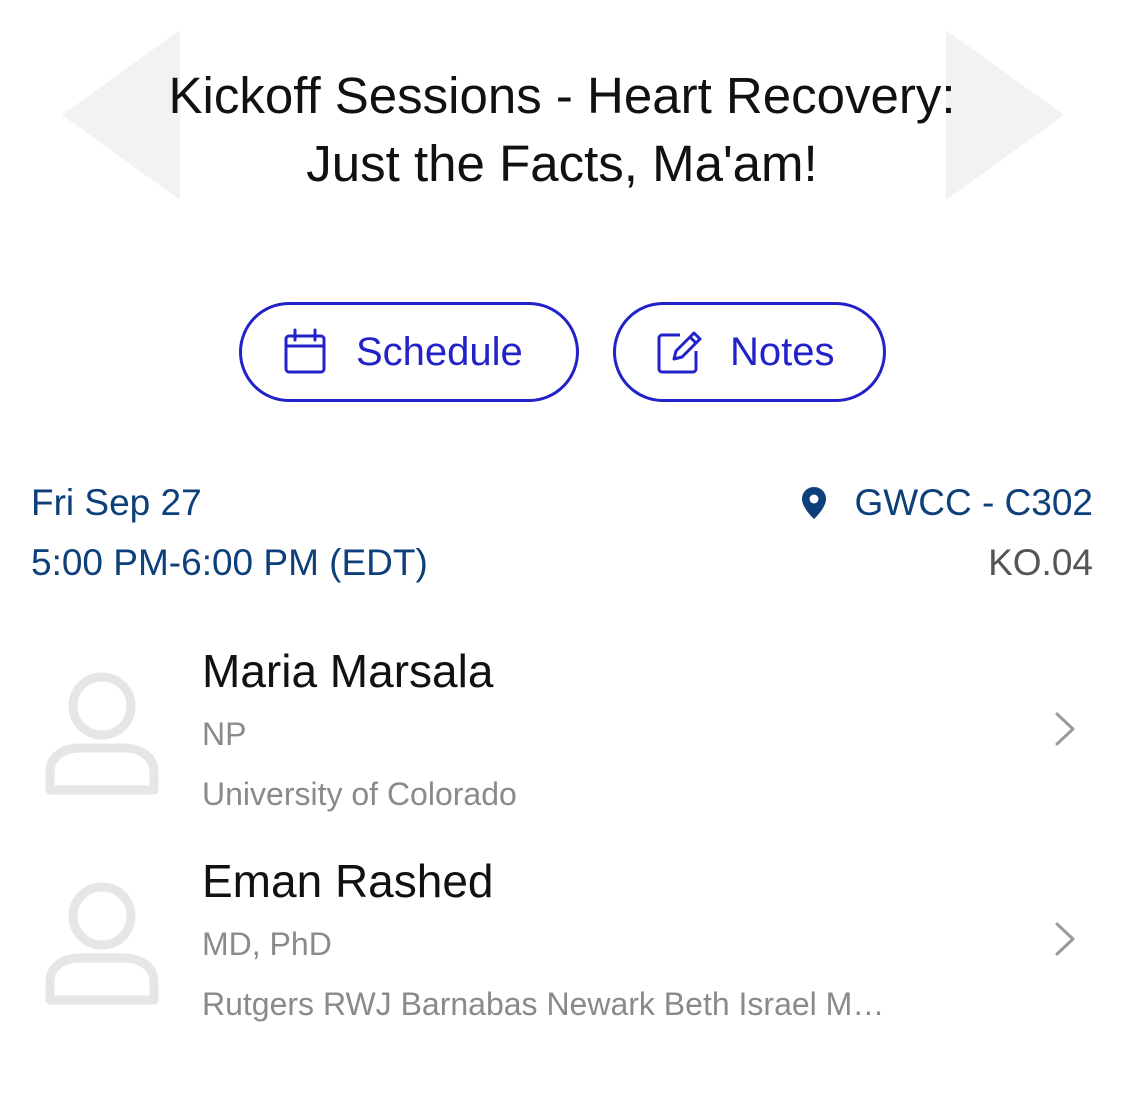 The image size is (1124, 1103). I want to click on speaker-credential: NP, so click(224, 734).